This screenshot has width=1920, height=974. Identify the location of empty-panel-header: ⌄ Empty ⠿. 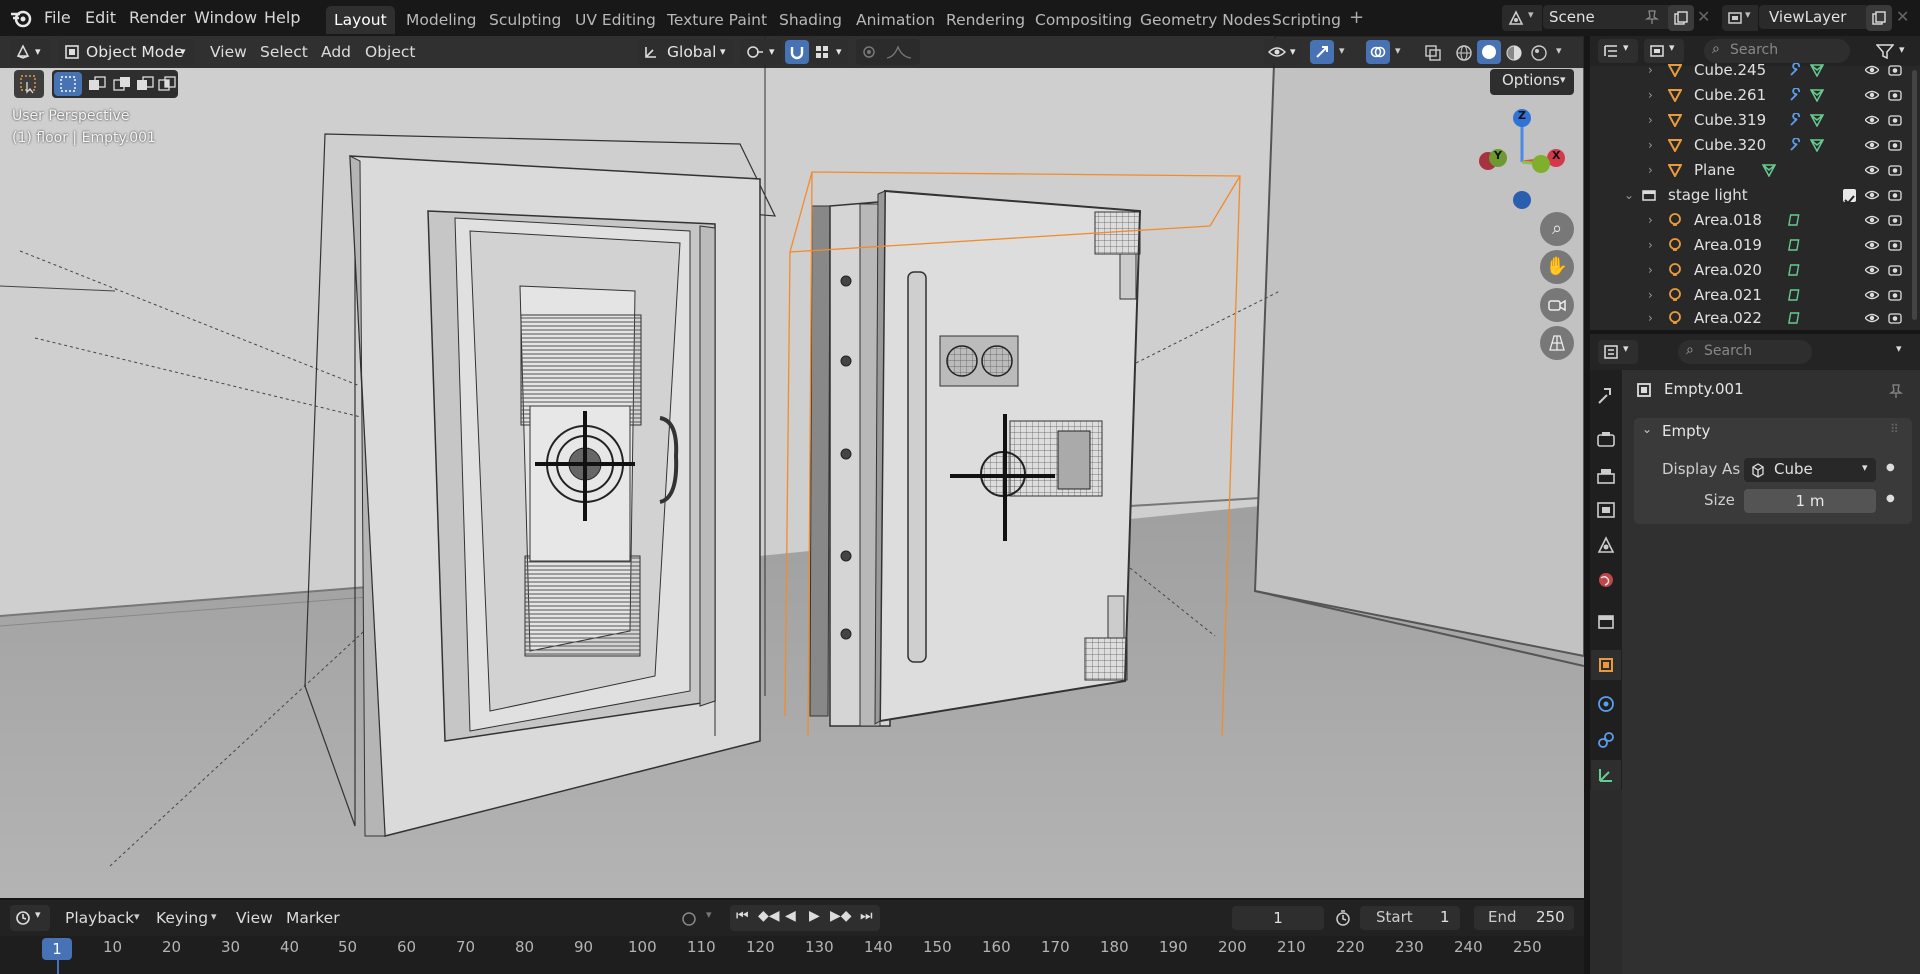
(1773, 433).